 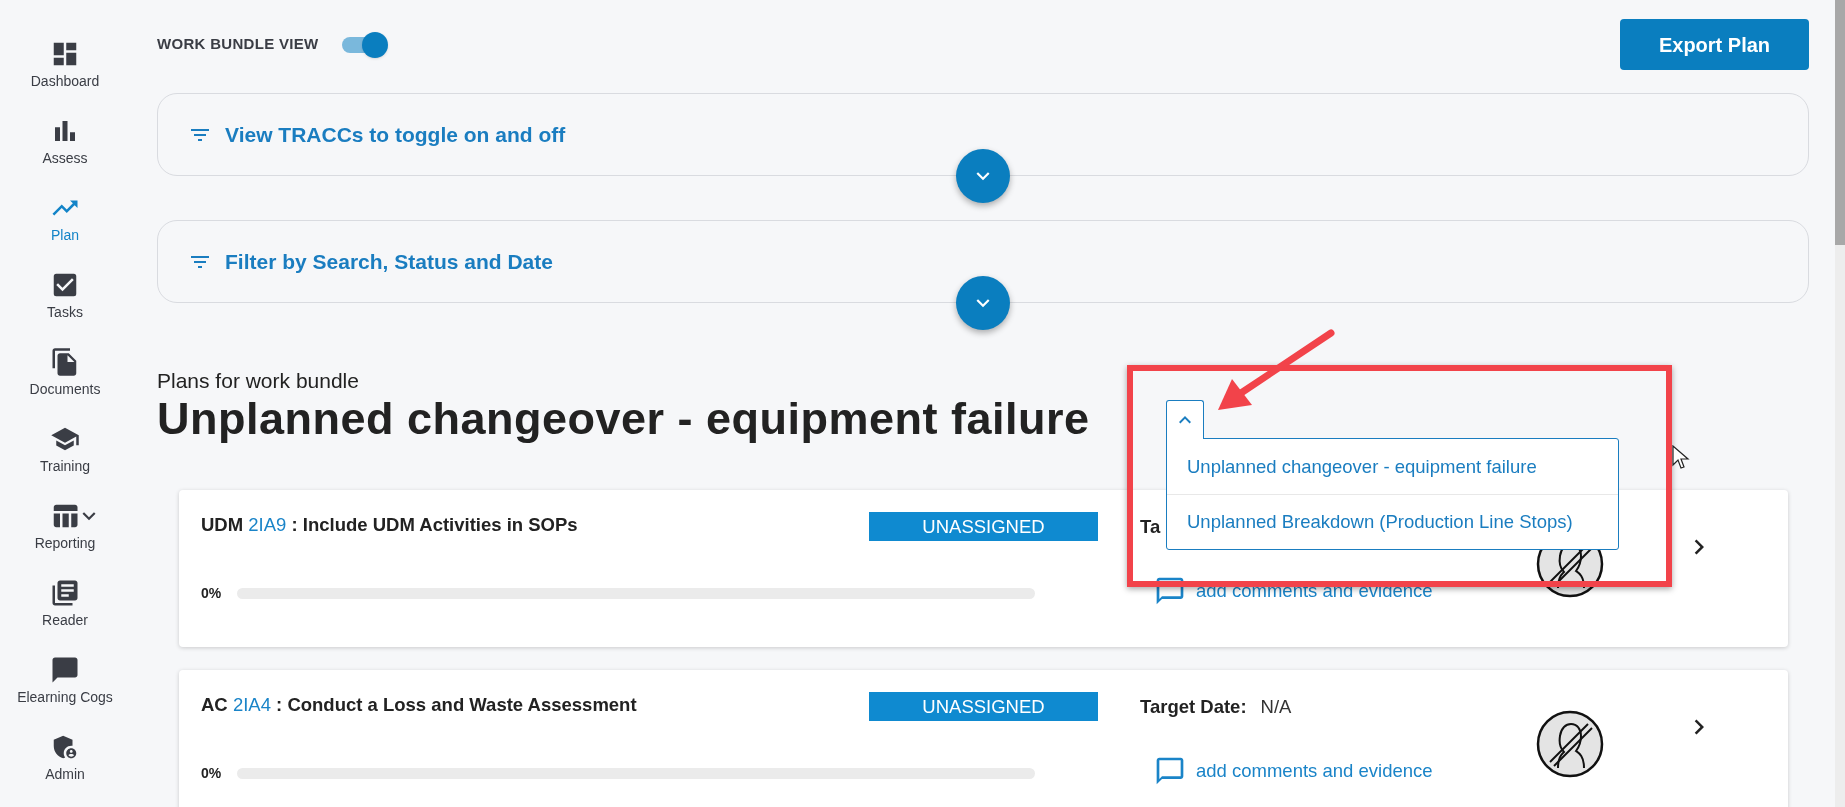 I want to click on sidebar-item: Training, so click(x=65, y=448).